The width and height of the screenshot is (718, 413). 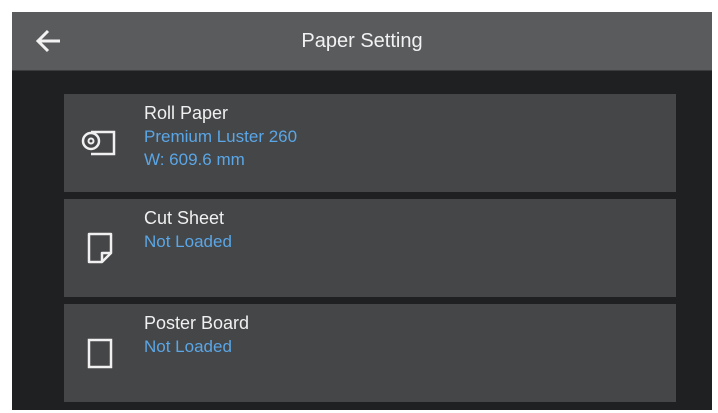 I want to click on back-arrow-icon, so click(x=47, y=41).